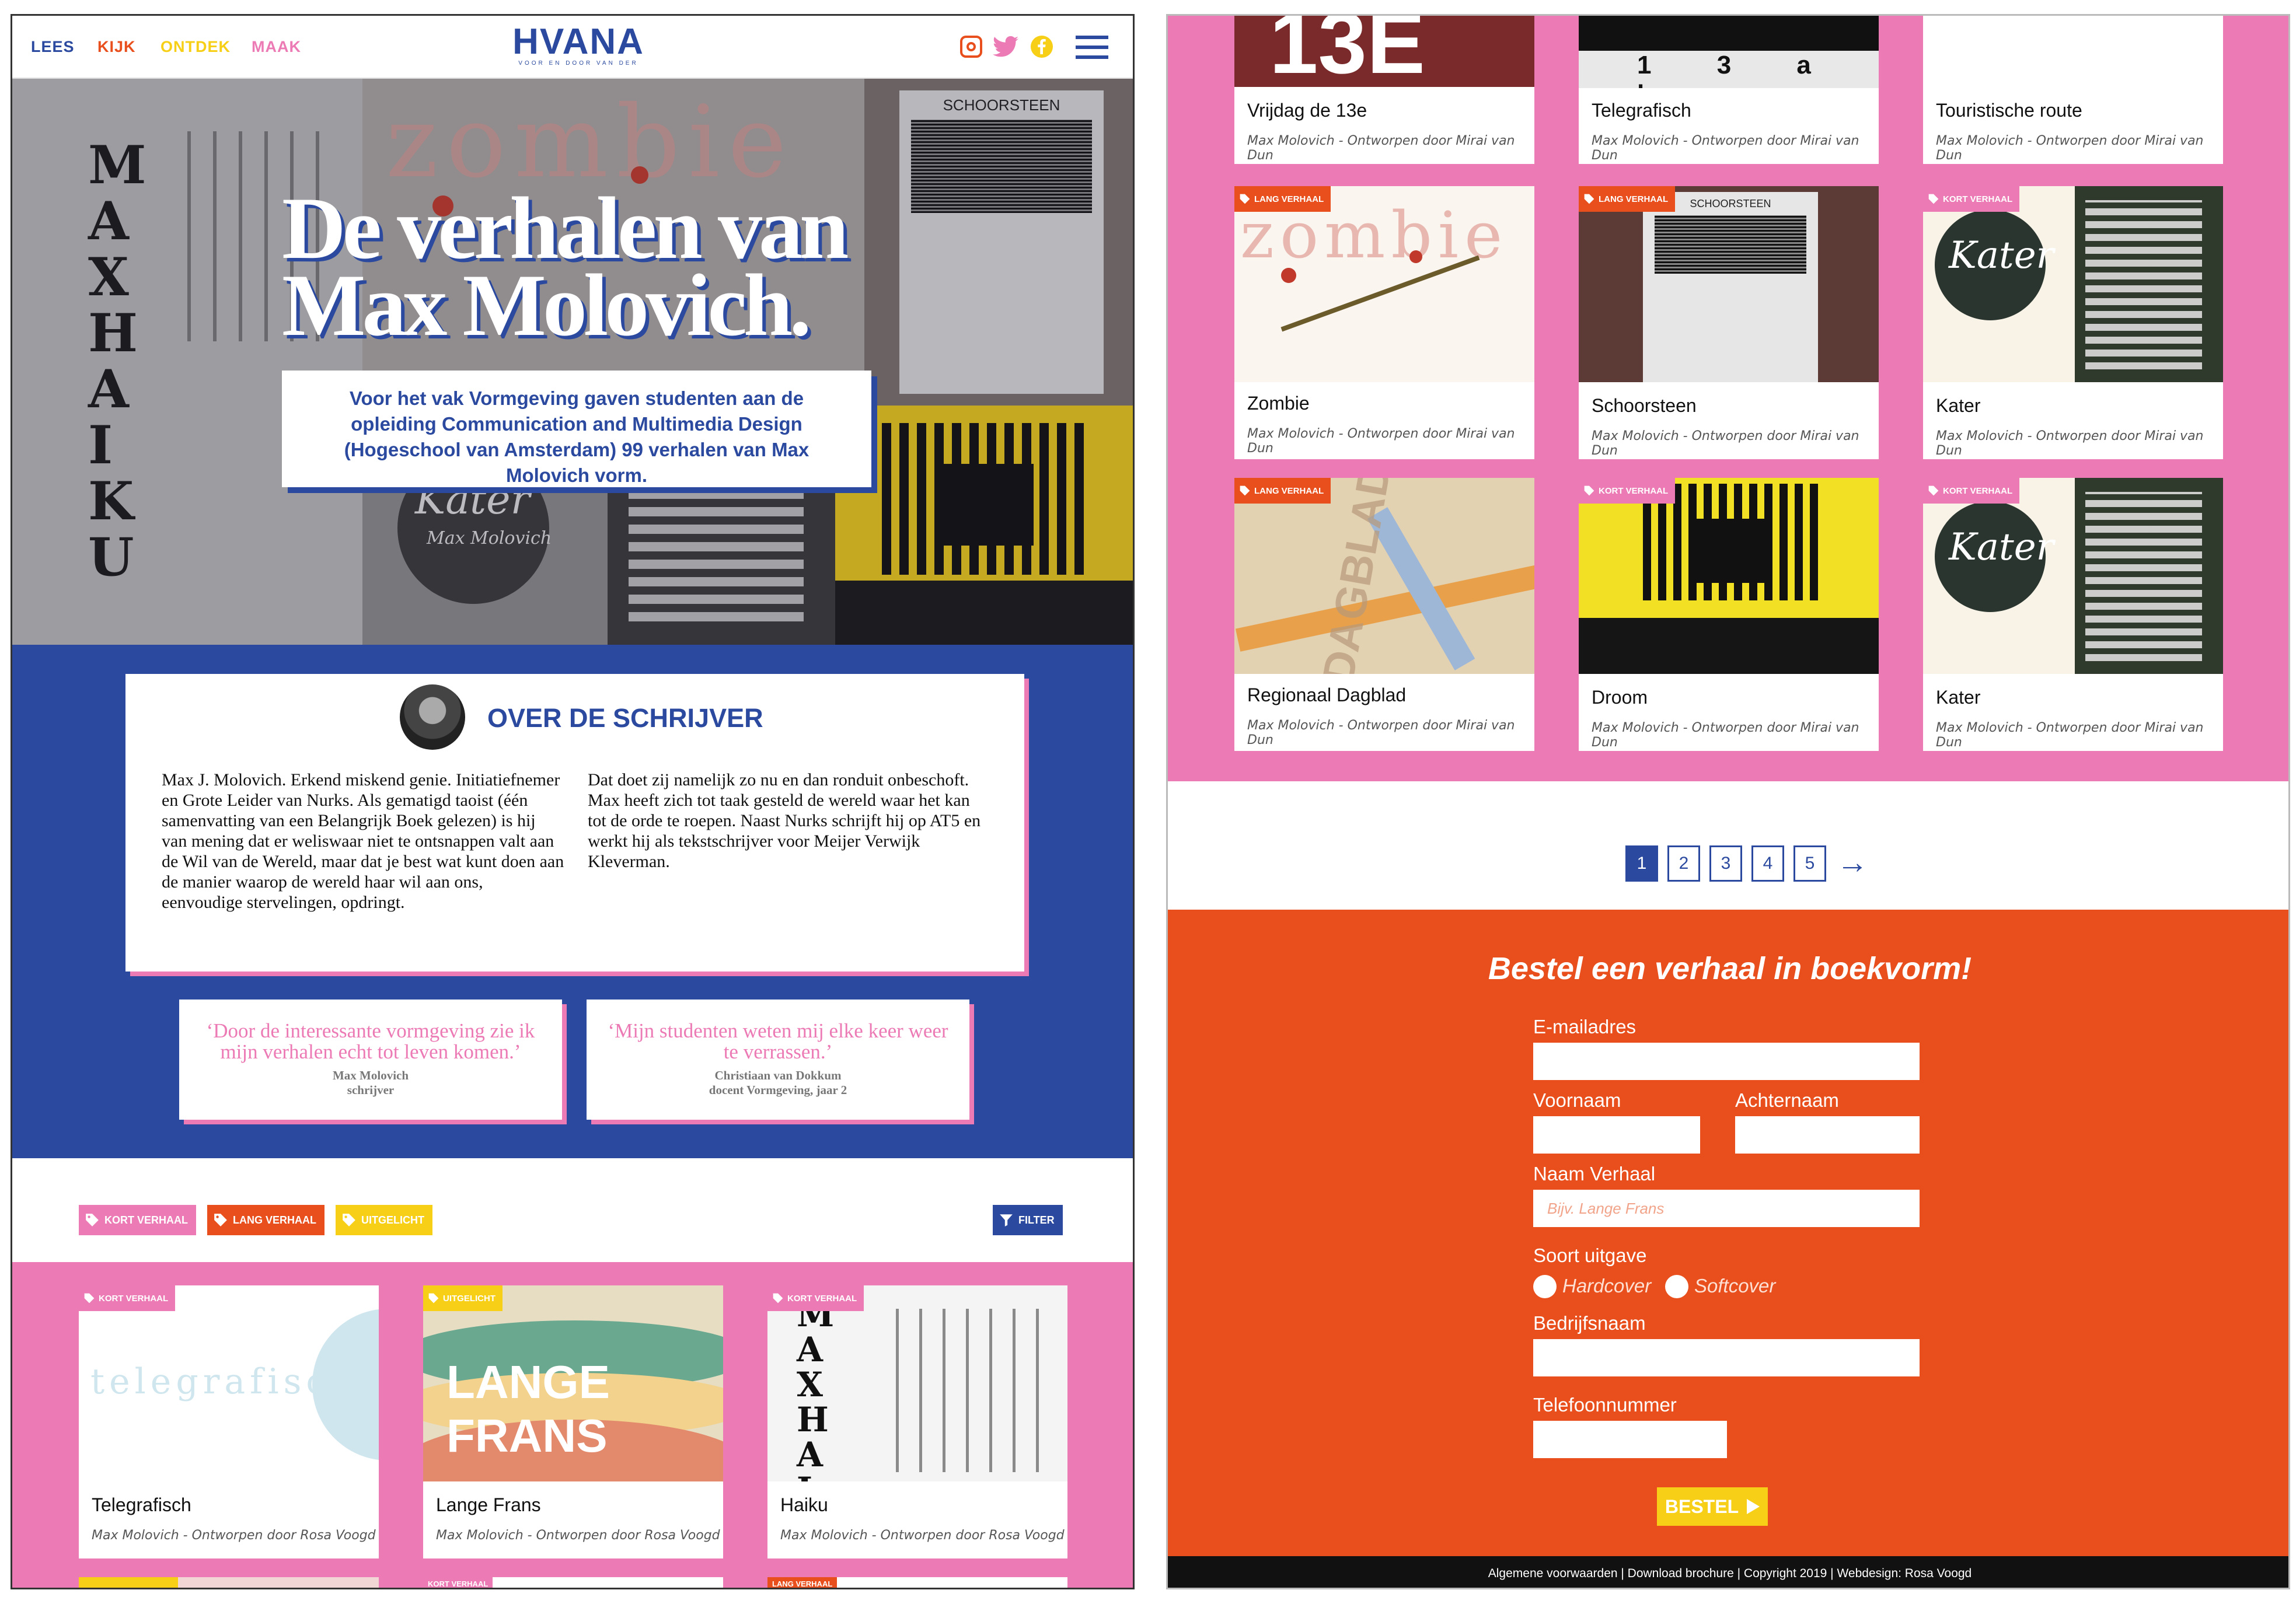 This screenshot has height=1597, width=2296. I want to click on instagram-icon, so click(971, 47).